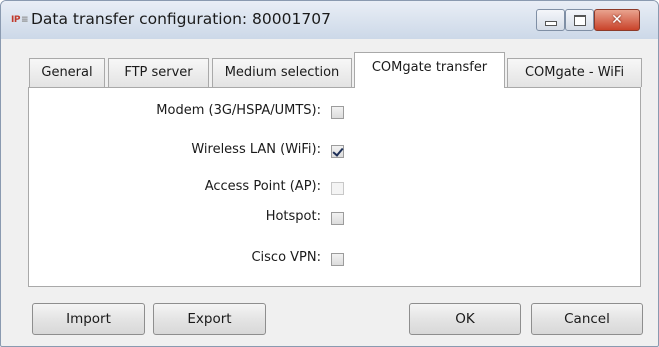 This screenshot has width=659, height=347. Describe the element at coordinates (337, 112) in the screenshot. I see `modem-checkbox` at that location.